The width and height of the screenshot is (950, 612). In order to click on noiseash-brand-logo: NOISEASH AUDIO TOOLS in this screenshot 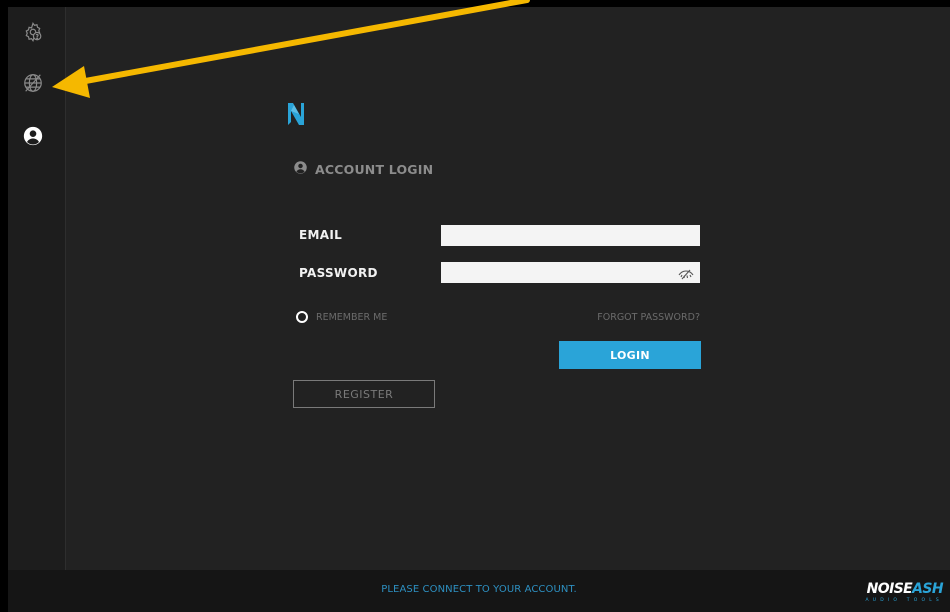, I will do `click(898, 596)`.